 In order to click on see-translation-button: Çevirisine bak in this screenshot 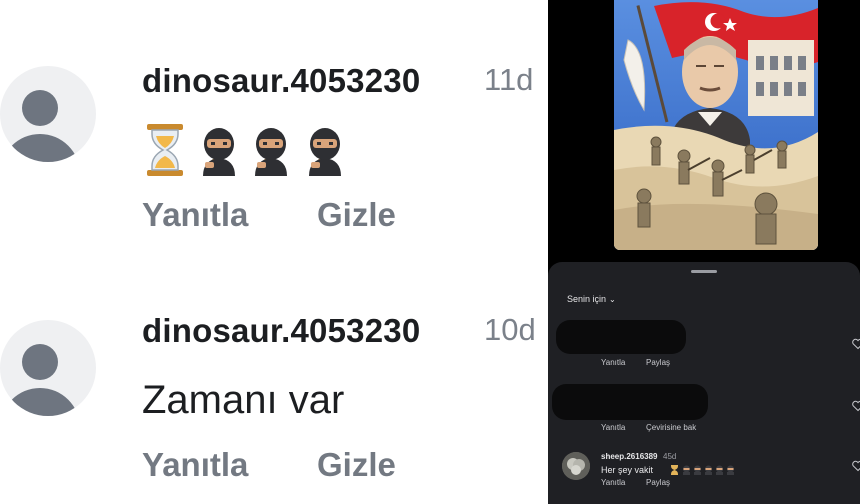, I will do `click(671, 427)`.